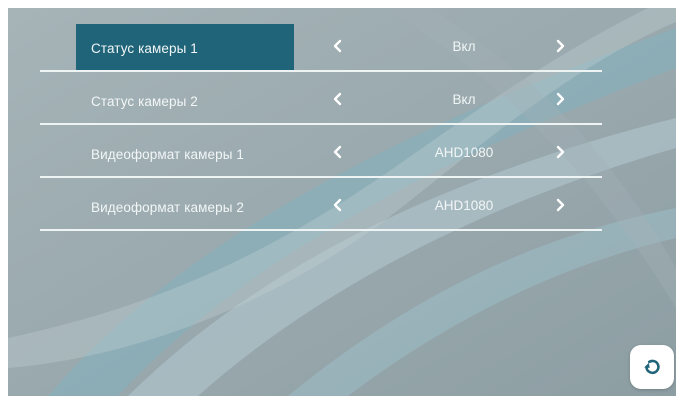 The height and width of the screenshot is (401, 682). I want to click on setting-label: Статус камеры 2, so click(185, 101).